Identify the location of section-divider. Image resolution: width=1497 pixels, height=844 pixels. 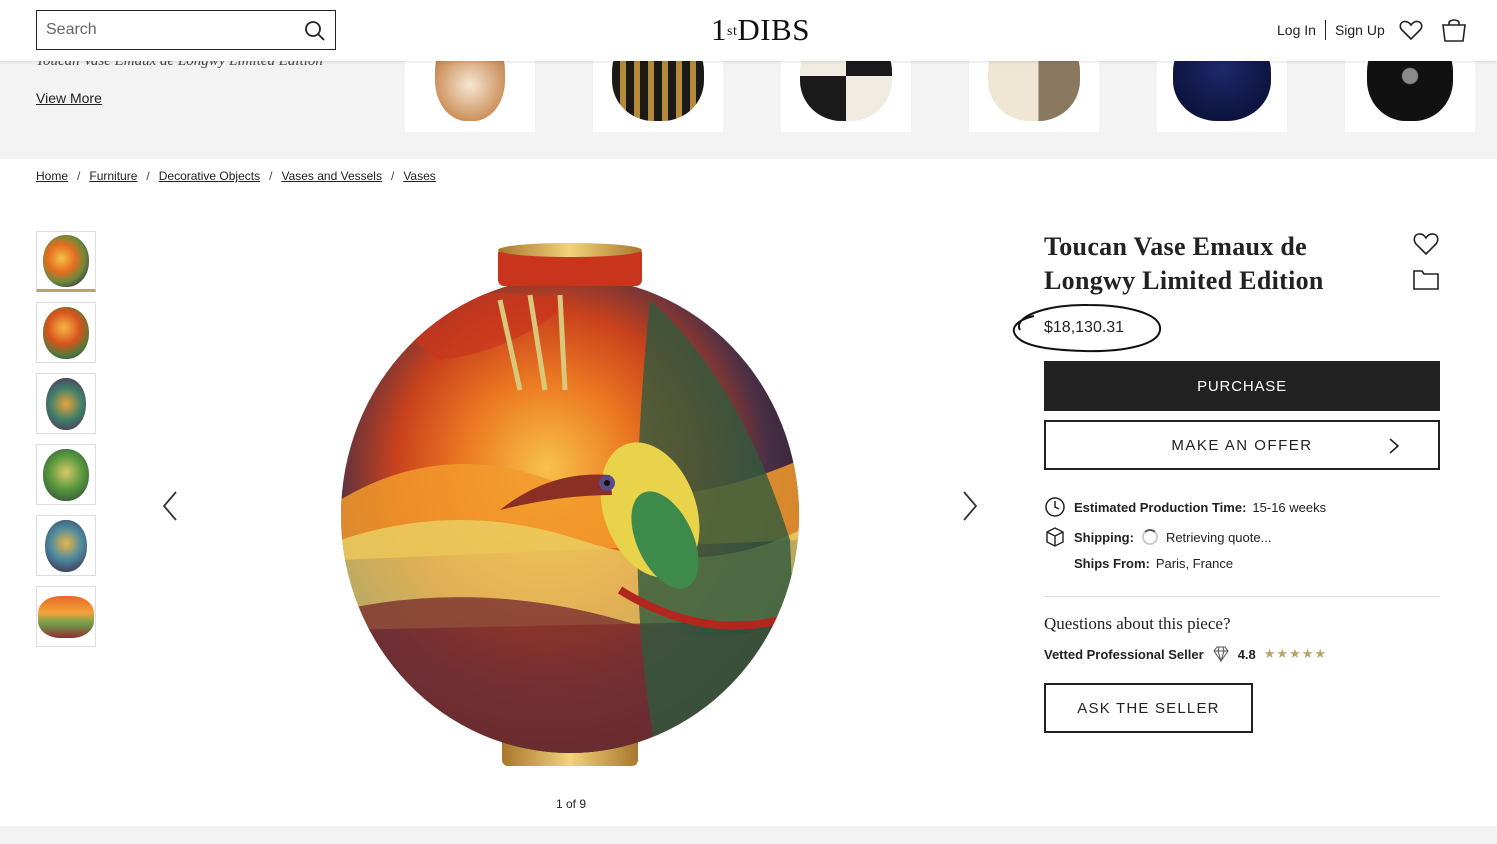
(1242, 596).